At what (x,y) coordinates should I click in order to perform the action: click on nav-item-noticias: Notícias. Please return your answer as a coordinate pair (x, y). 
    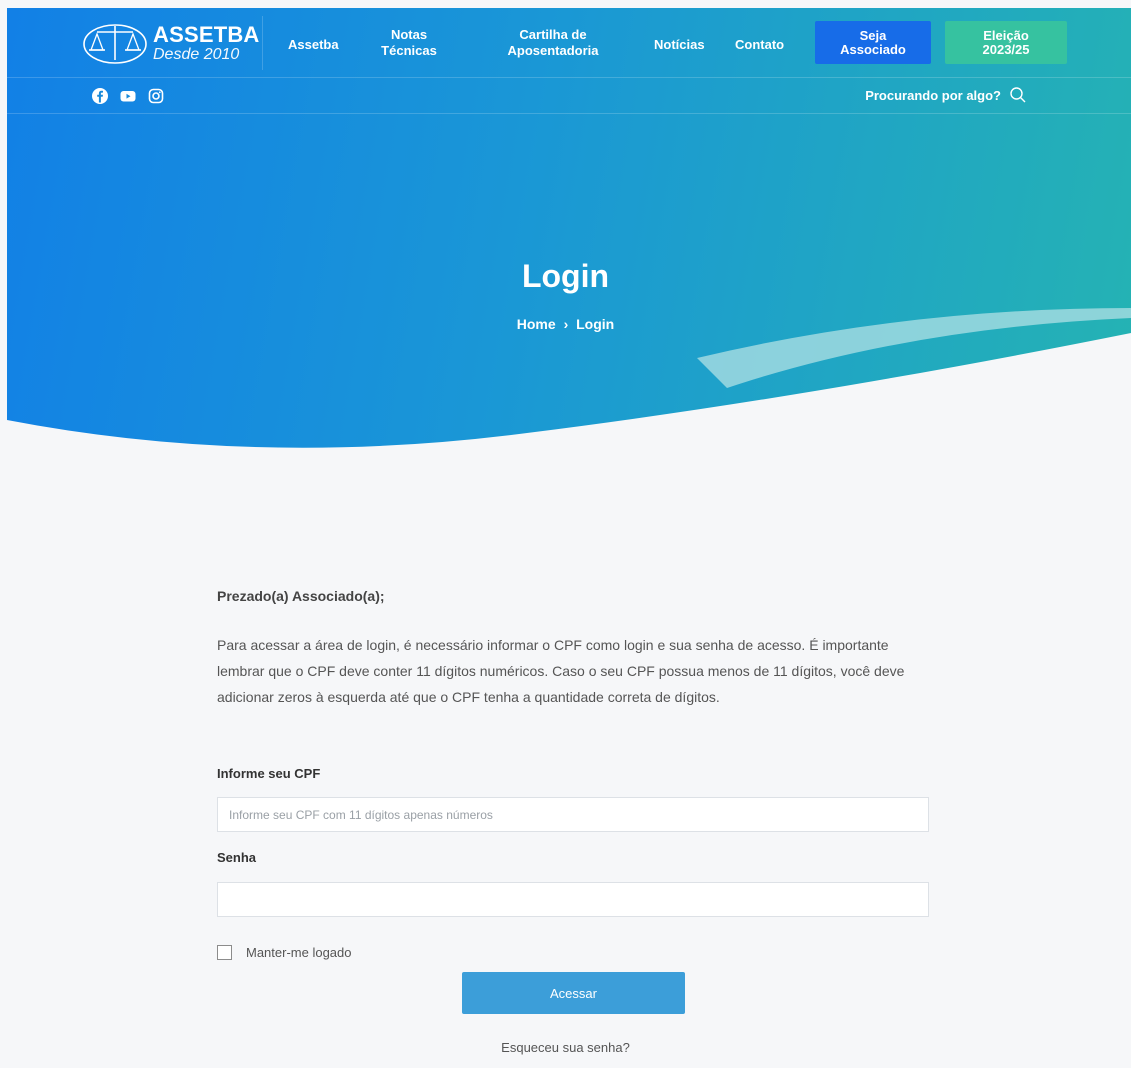
    Looking at the image, I should click on (679, 45).